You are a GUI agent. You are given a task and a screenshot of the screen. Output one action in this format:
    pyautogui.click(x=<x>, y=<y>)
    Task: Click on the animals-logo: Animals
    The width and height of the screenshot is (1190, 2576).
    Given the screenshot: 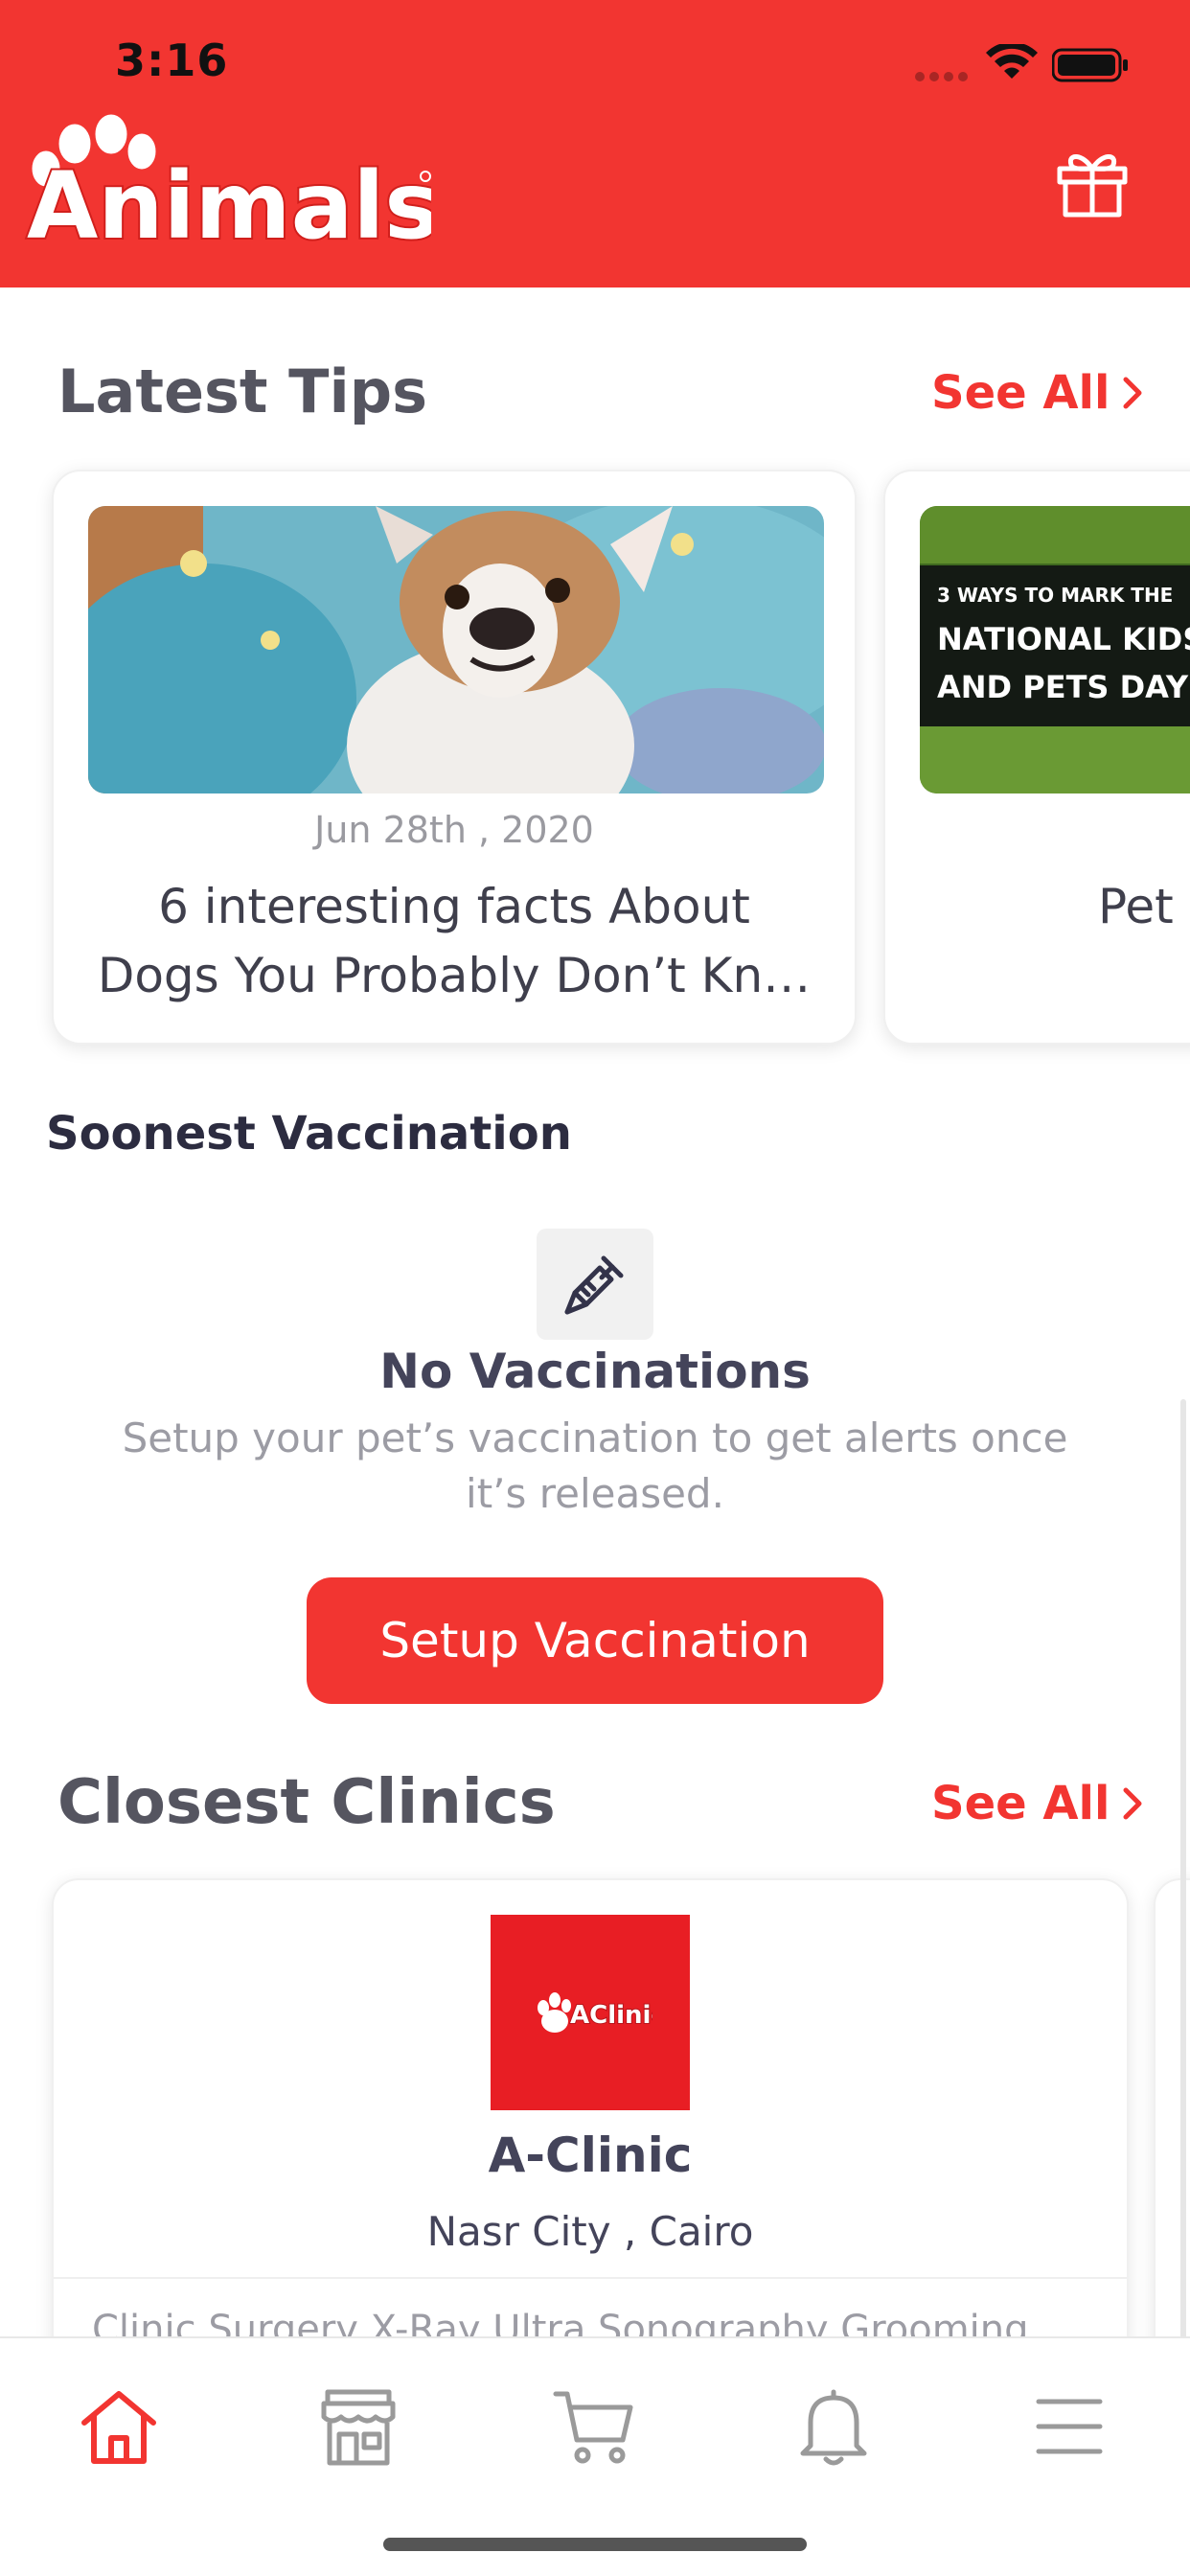 What is the action you would take?
    pyautogui.click(x=228, y=183)
    